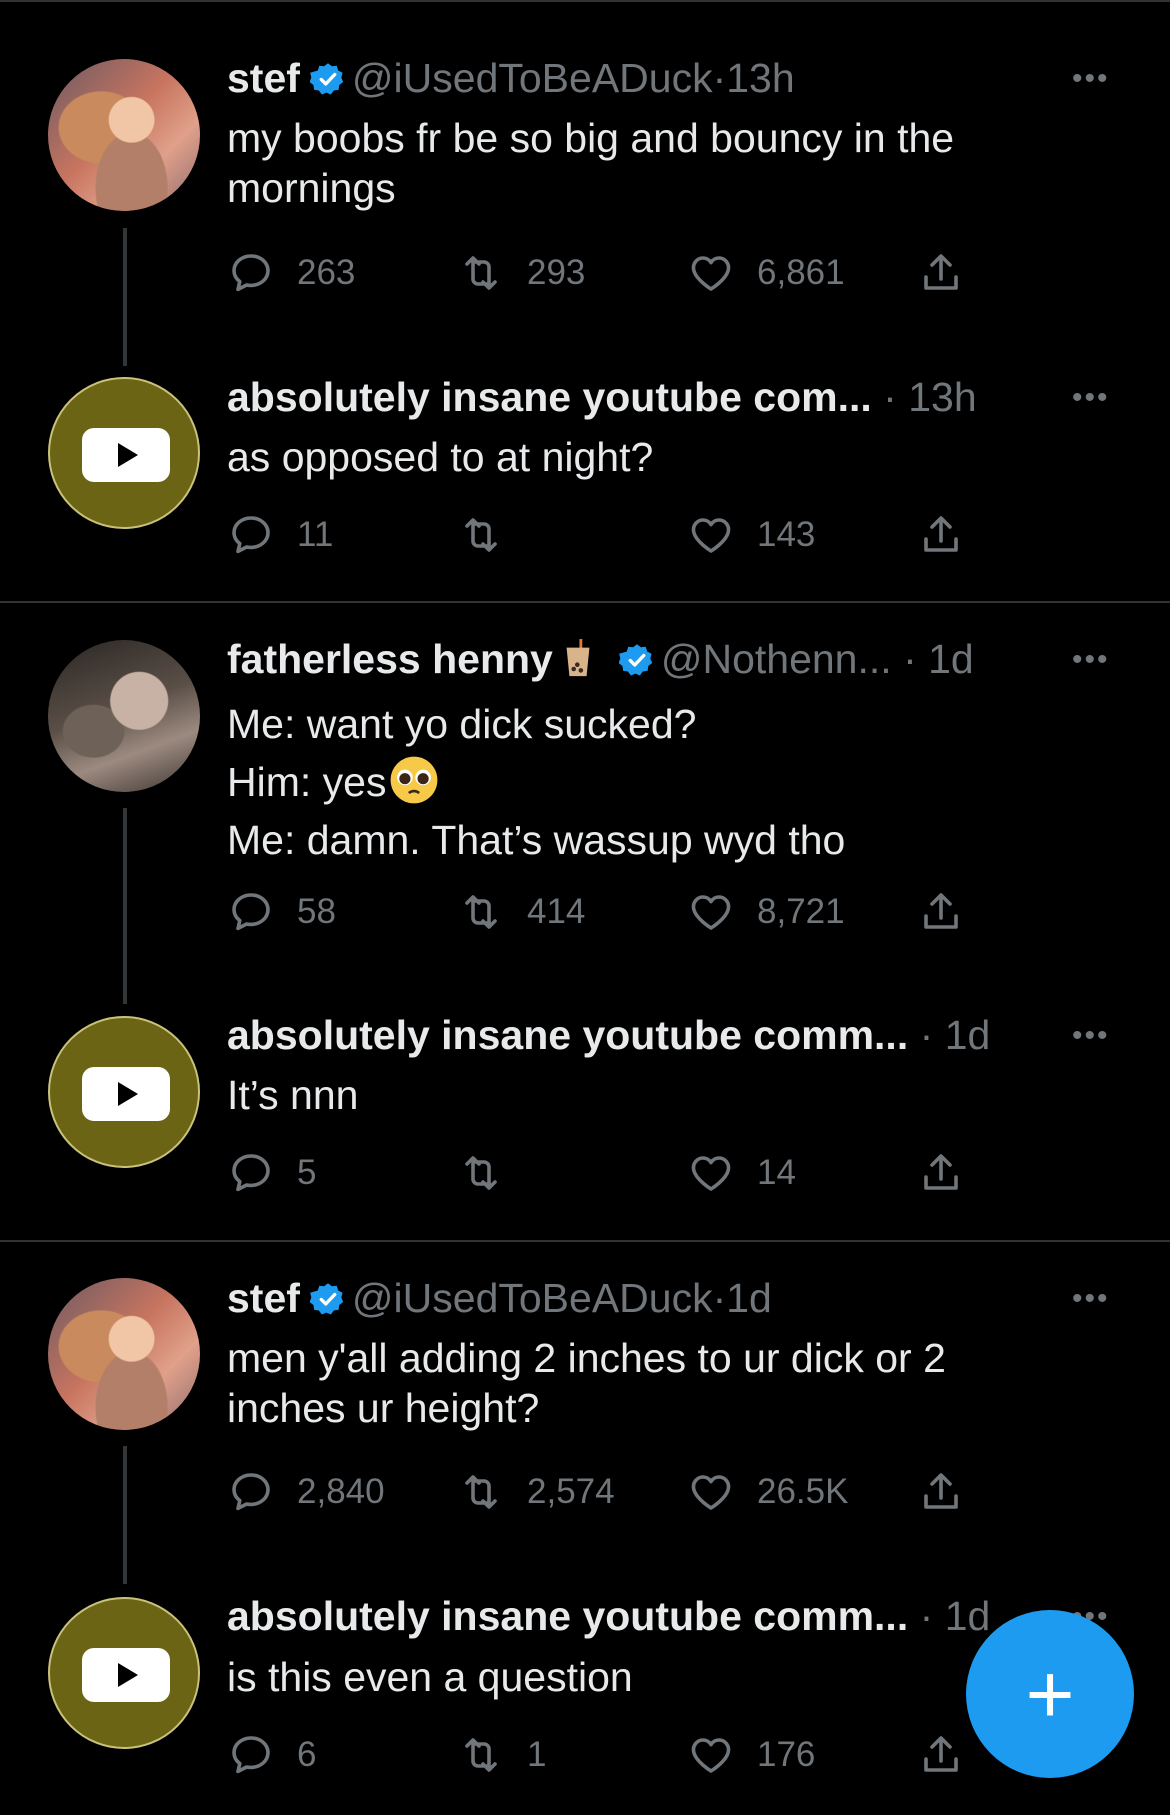  Describe the element at coordinates (766, 273) in the screenshot. I see `like-button: 6,861` at that location.